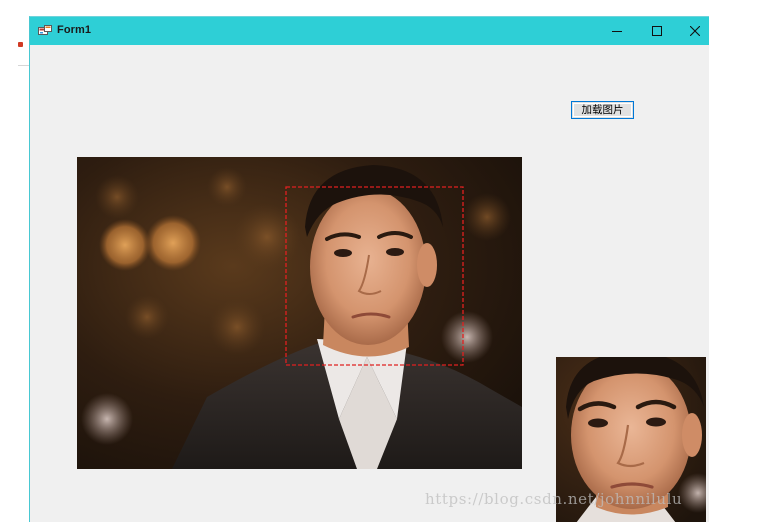 The image size is (757, 522). I want to click on close-button, so click(692, 31).